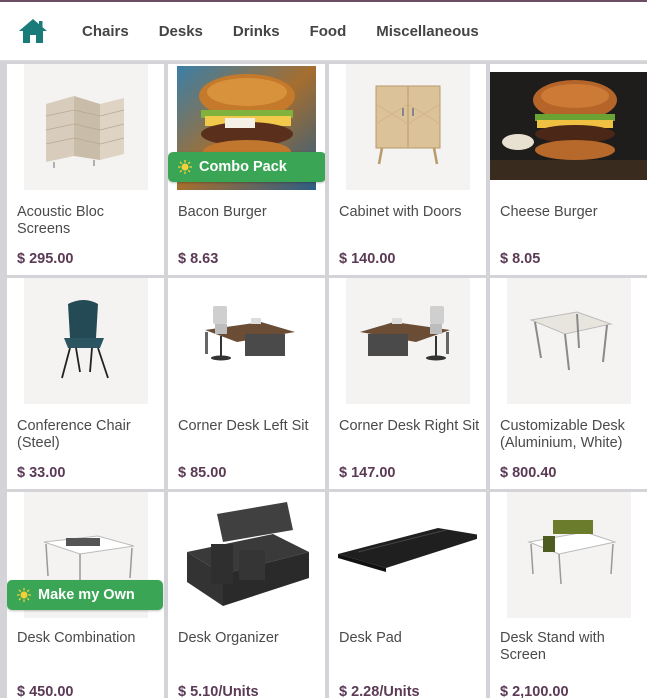 The image size is (647, 698). I want to click on badge-label: Combo Pack, so click(243, 167).